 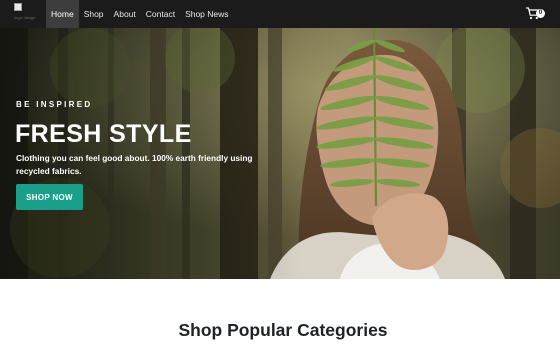 I want to click on site-logo: logo image, so click(x=28, y=14).